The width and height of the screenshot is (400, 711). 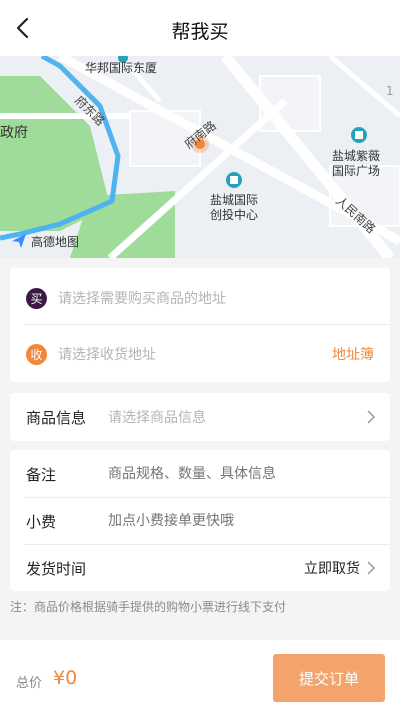 What do you see at coordinates (238, 474) in the screenshot?
I see `remark-input` at bounding box center [238, 474].